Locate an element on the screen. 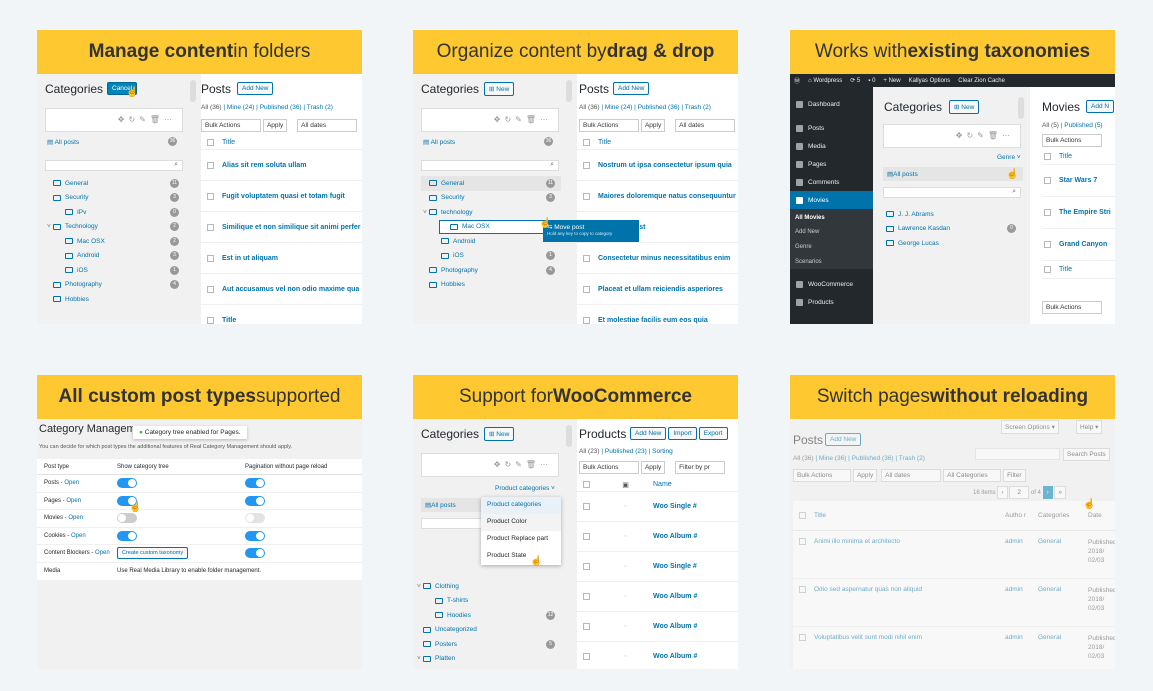  search-input: ⌕ is located at coordinates (952, 192).